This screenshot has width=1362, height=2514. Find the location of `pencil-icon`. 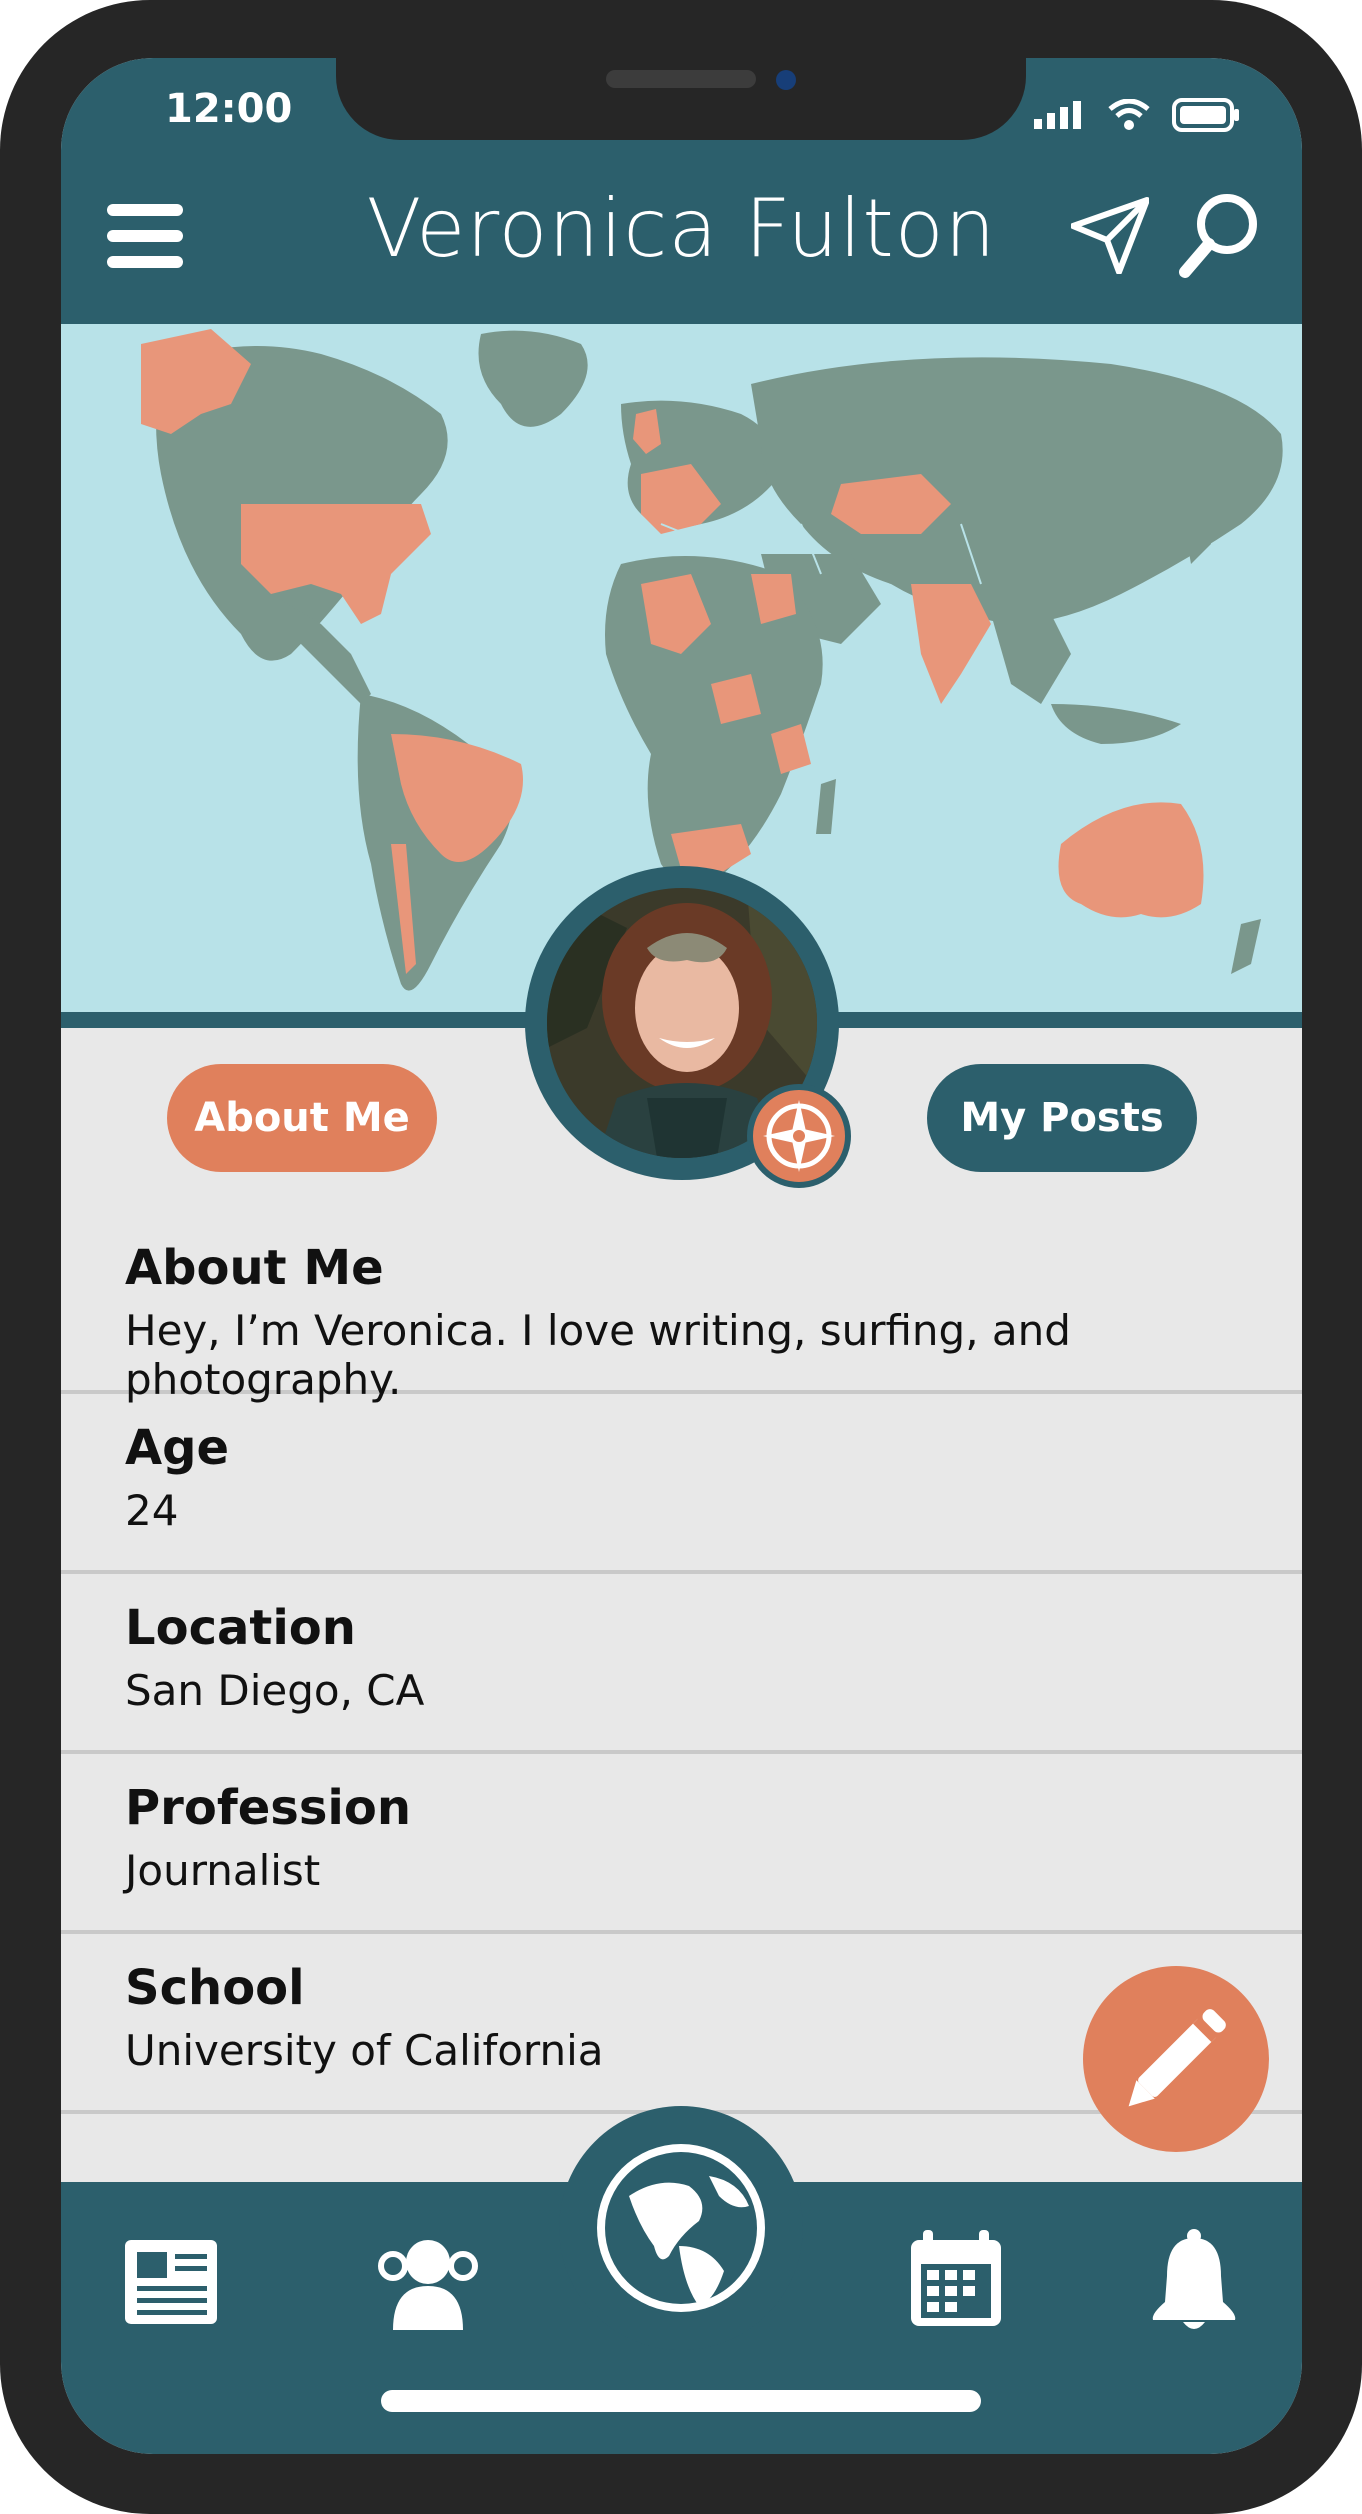

pencil-icon is located at coordinates (1177, 2058).